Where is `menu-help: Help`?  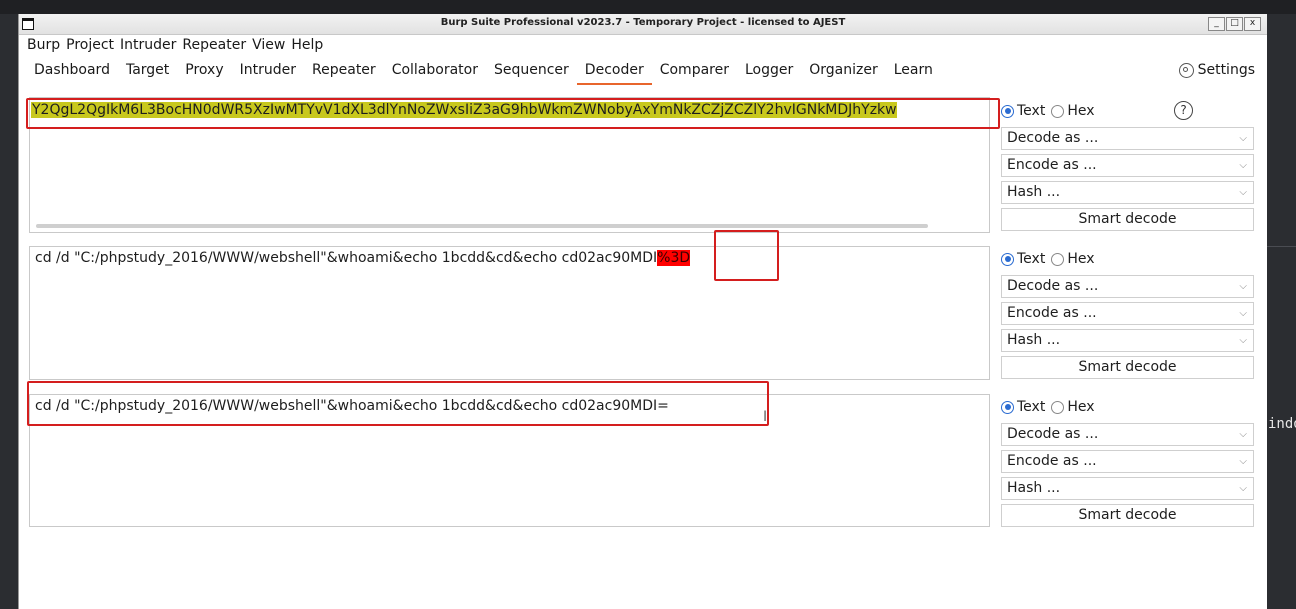 menu-help: Help is located at coordinates (307, 45).